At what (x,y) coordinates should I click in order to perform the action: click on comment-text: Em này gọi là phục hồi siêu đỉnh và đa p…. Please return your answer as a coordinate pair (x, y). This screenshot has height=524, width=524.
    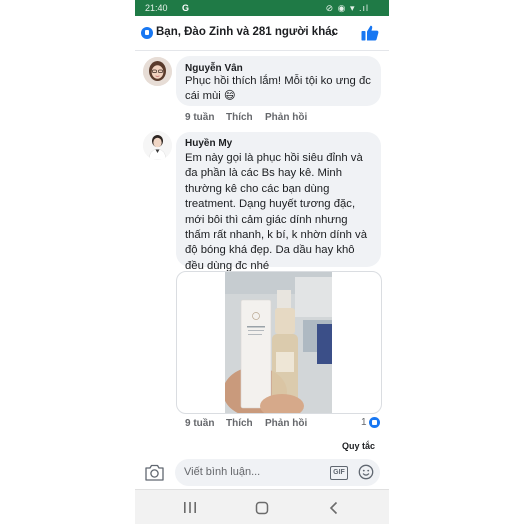
    Looking at the image, I should click on (276, 212).